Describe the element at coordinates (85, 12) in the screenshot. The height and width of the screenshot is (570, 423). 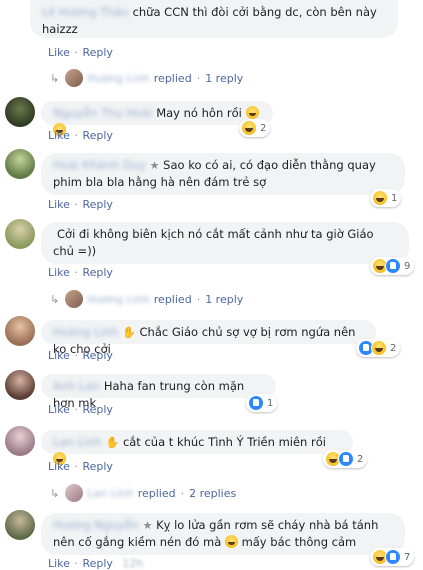
I see `comment-author: Lê Hương Thảo` at that location.